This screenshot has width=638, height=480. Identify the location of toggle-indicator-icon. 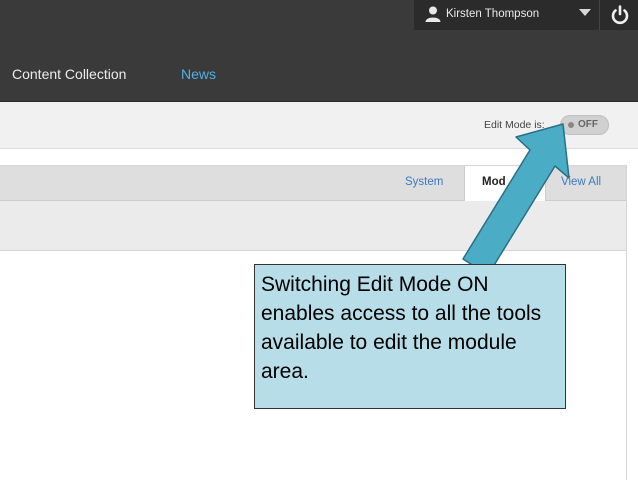
(571, 125).